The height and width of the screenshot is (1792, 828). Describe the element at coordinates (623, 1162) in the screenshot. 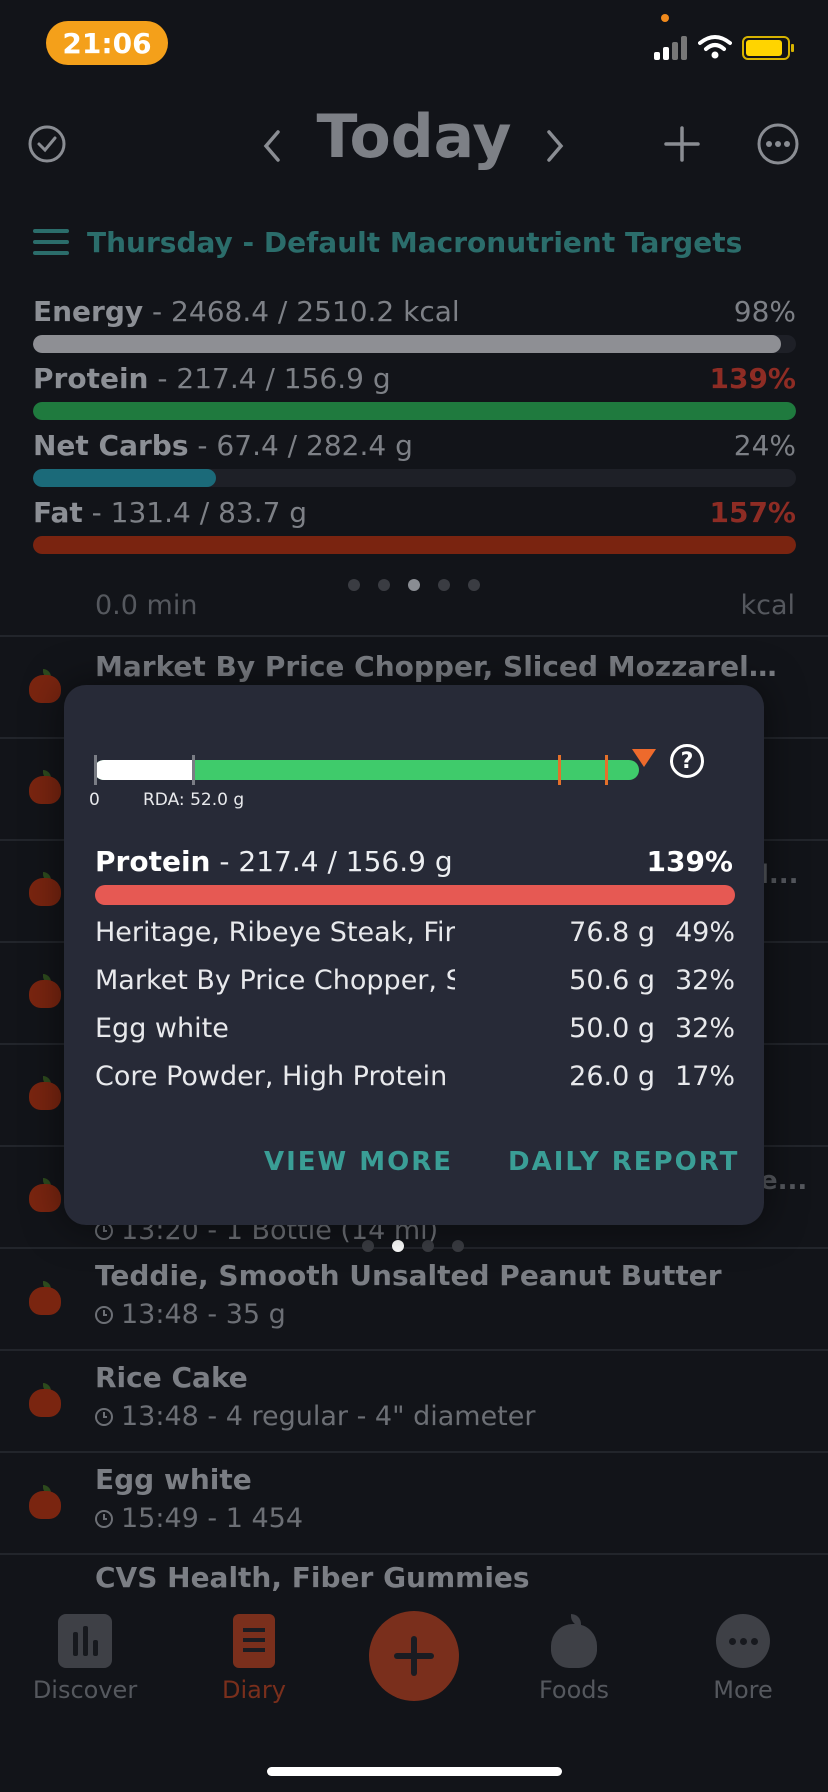

I see `daily-report-button: DAILY REPORT` at that location.